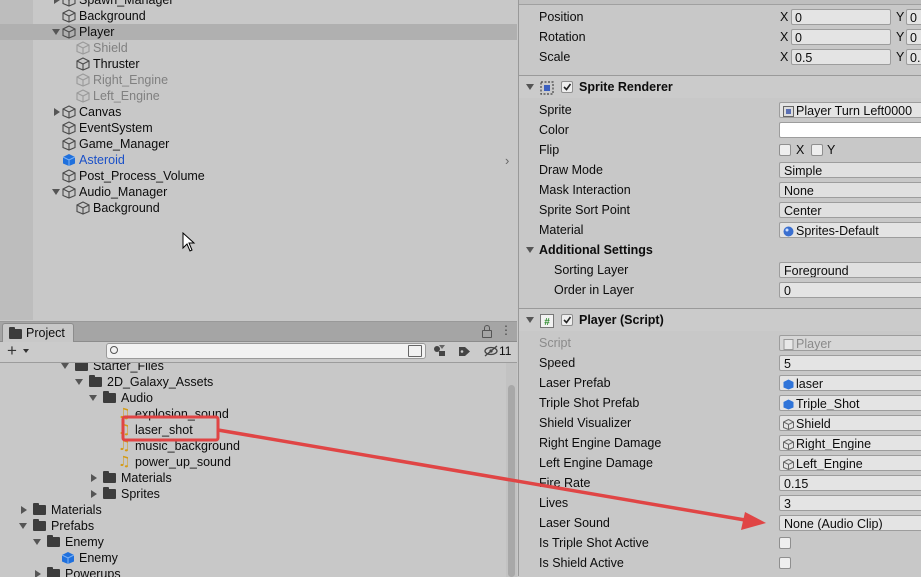 Image resolution: width=921 pixels, height=577 pixels. What do you see at coordinates (258, 176) in the screenshot?
I see `hierarchy-item: Post_Process_Volume` at bounding box center [258, 176].